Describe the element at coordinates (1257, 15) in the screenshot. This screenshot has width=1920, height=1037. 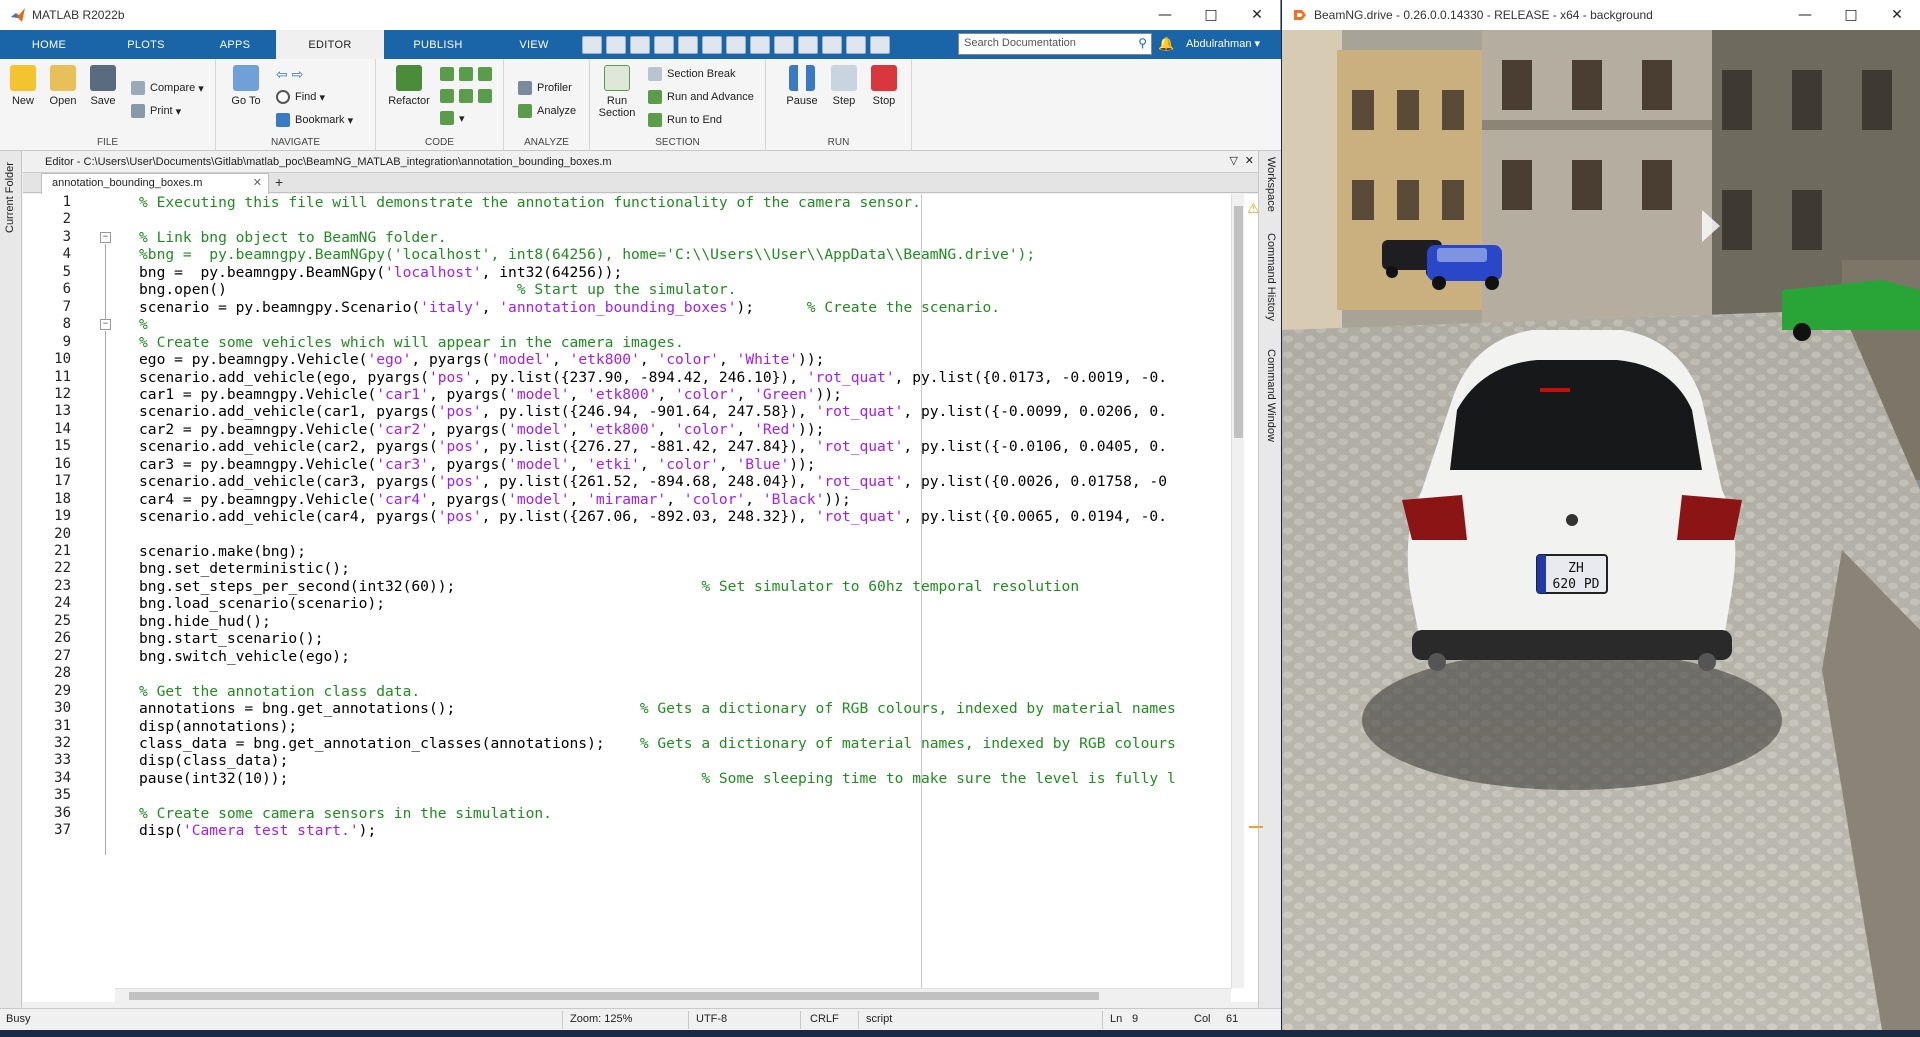
I see `close-icon: ✕` at that location.